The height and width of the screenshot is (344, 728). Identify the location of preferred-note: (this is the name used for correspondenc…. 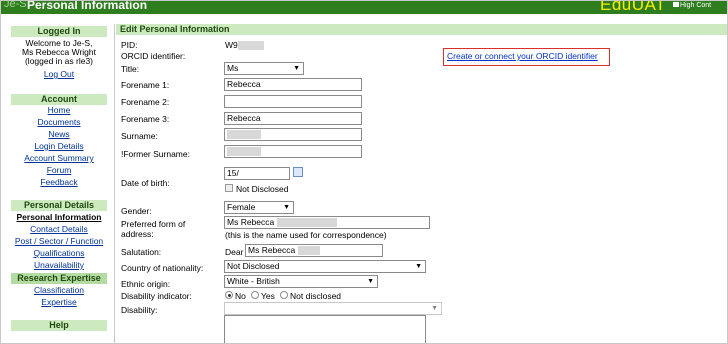
(306, 235).